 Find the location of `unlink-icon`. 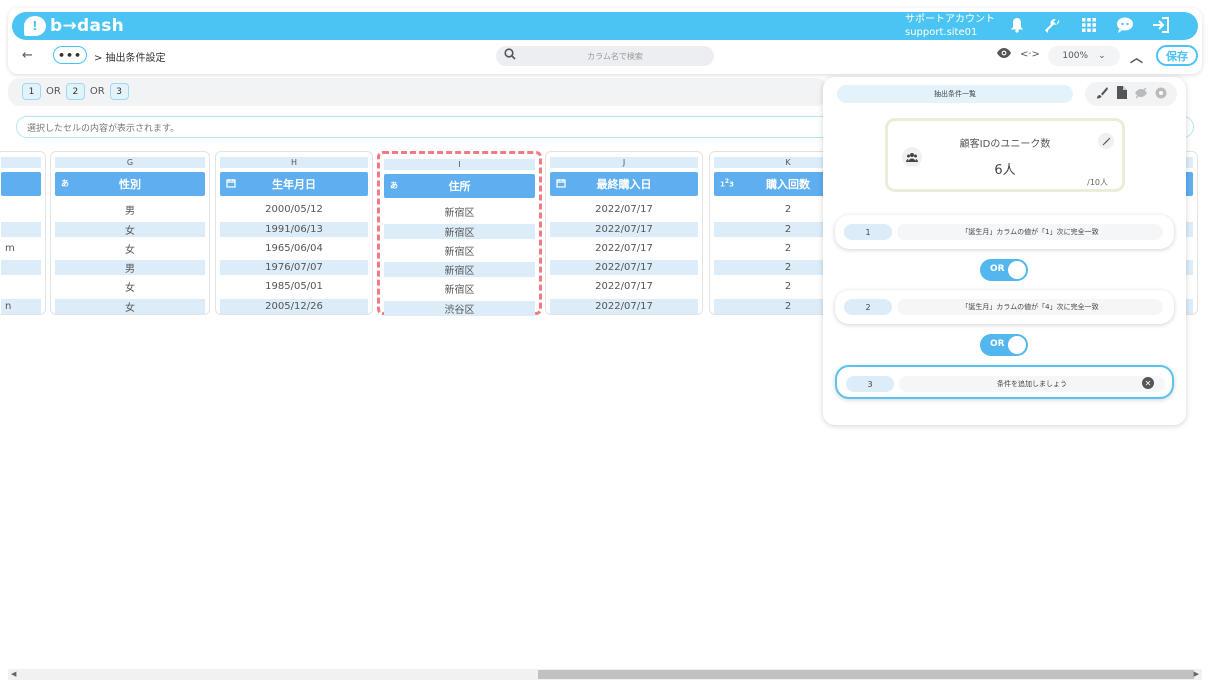

unlink-icon is located at coordinates (1106, 141).